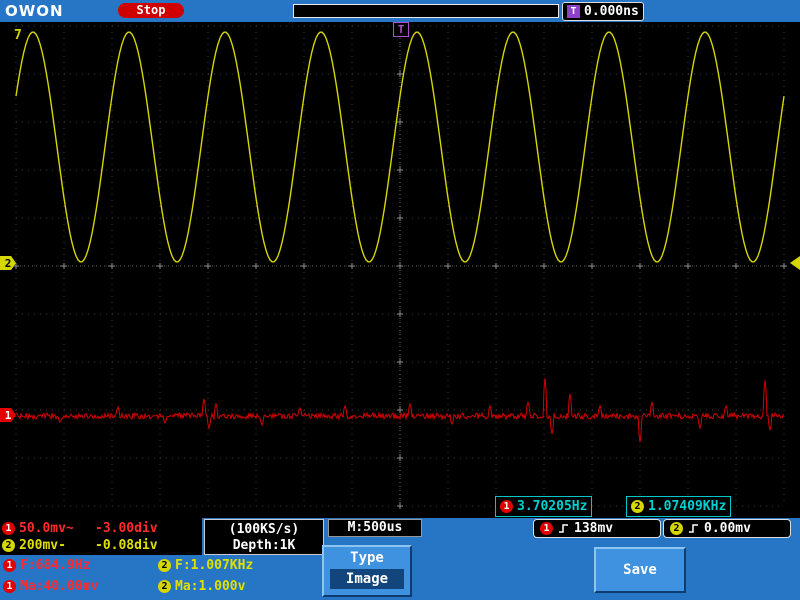 The image size is (800, 600). What do you see at coordinates (214, 565) in the screenshot?
I see `ch2-freq-value: F:1.007KHz` at bounding box center [214, 565].